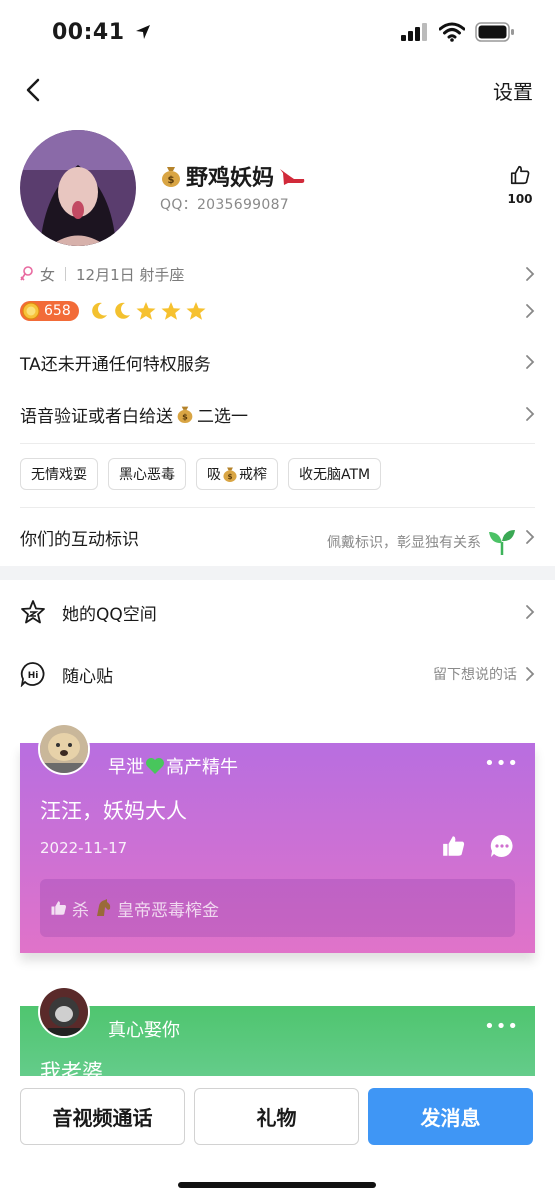 The width and height of the screenshot is (555, 1200). What do you see at coordinates (475, 675) in the screenshot?
I see `notes-hint: 留下想说的话` at bounding box center [475, 675].